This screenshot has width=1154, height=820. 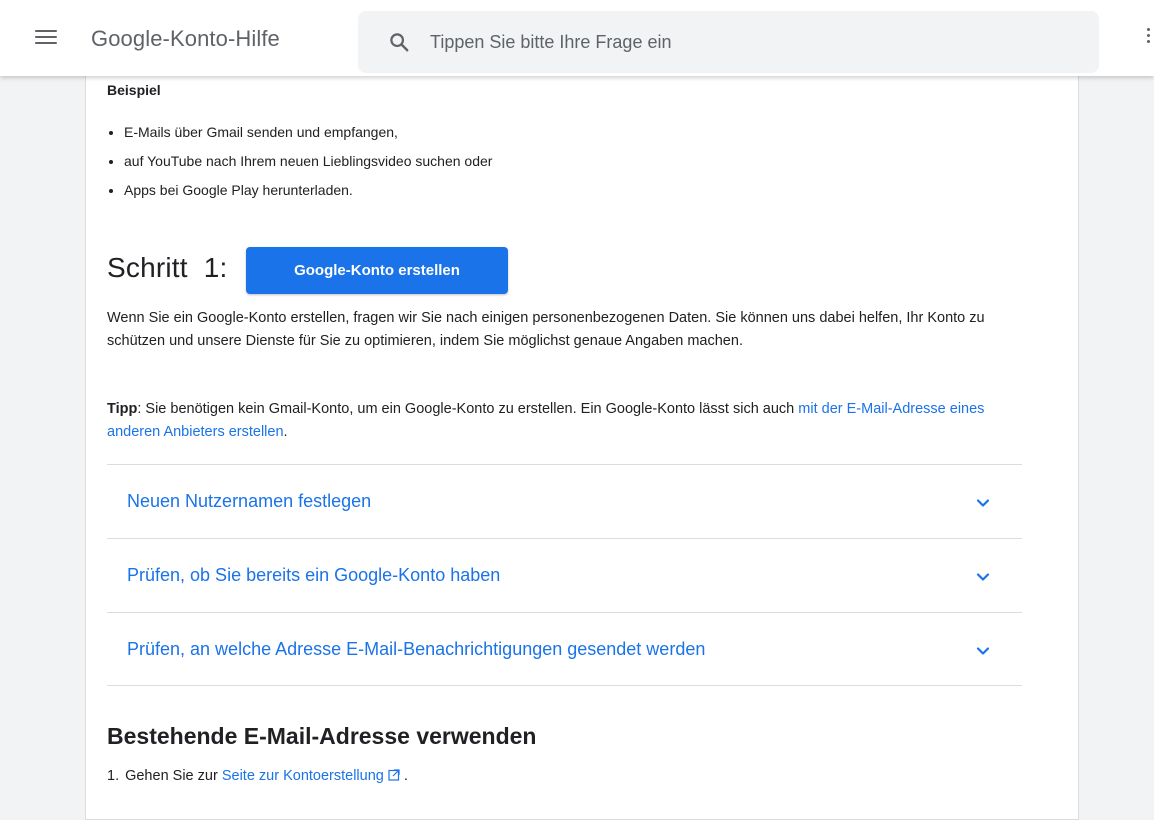 What do you see at coordinates (299, 190) in the screenshot?
I see `list-item: Apps bei Google Play herunterladen.` at bounding box center [299, 190].